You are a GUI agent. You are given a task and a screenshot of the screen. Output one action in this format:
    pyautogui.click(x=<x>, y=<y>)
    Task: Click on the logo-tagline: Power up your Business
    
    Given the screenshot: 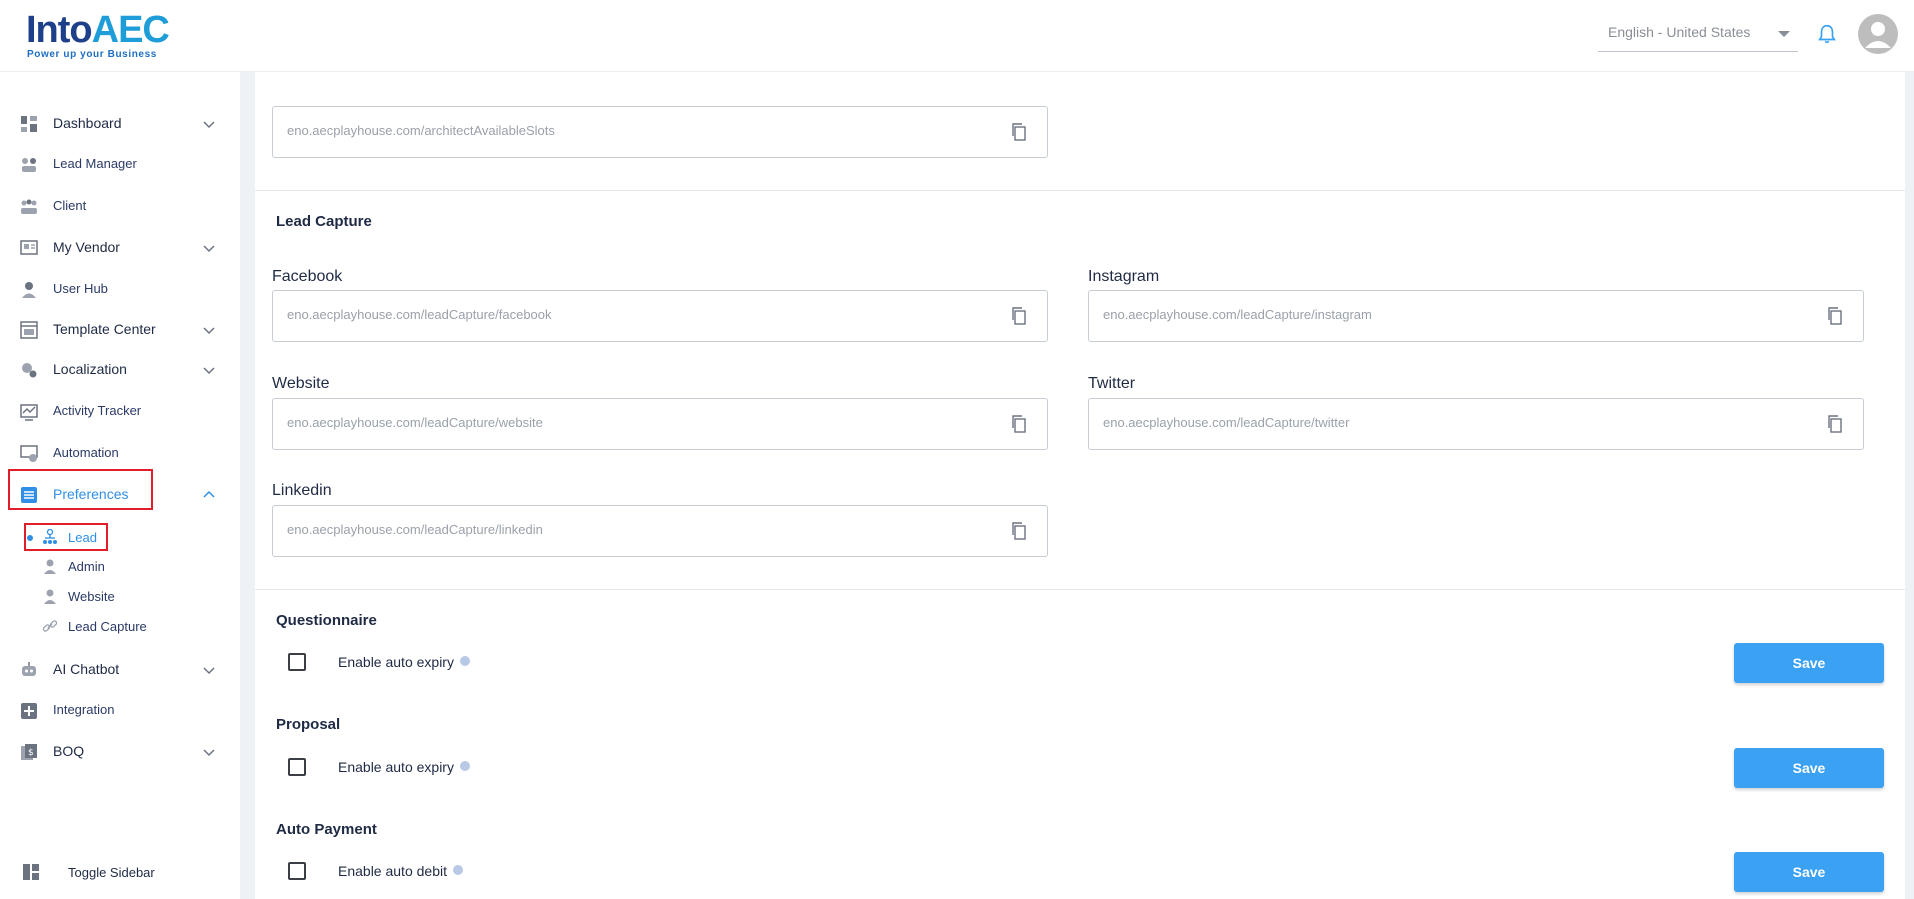 What is the action you would take?
    pyautogui.click(x=92, y=54)
    